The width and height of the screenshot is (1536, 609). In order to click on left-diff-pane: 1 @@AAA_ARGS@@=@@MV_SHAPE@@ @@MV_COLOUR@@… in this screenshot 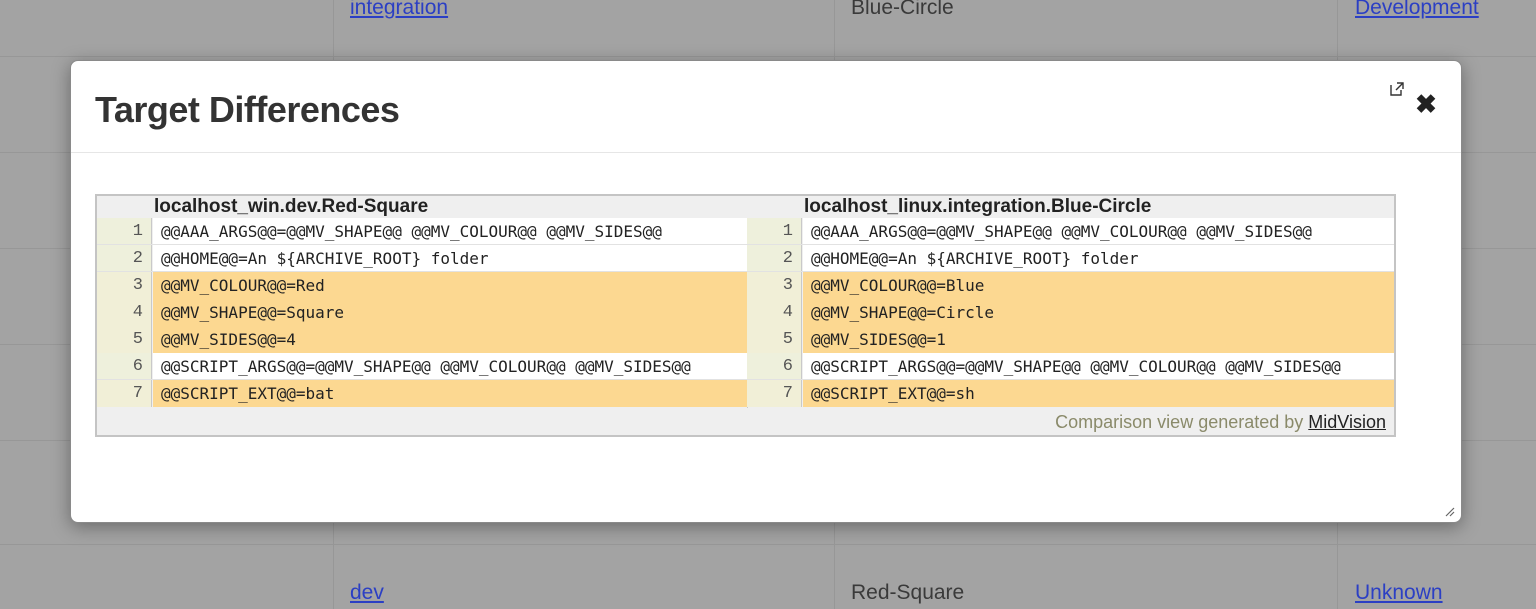, I will do `click(422, 313)`.